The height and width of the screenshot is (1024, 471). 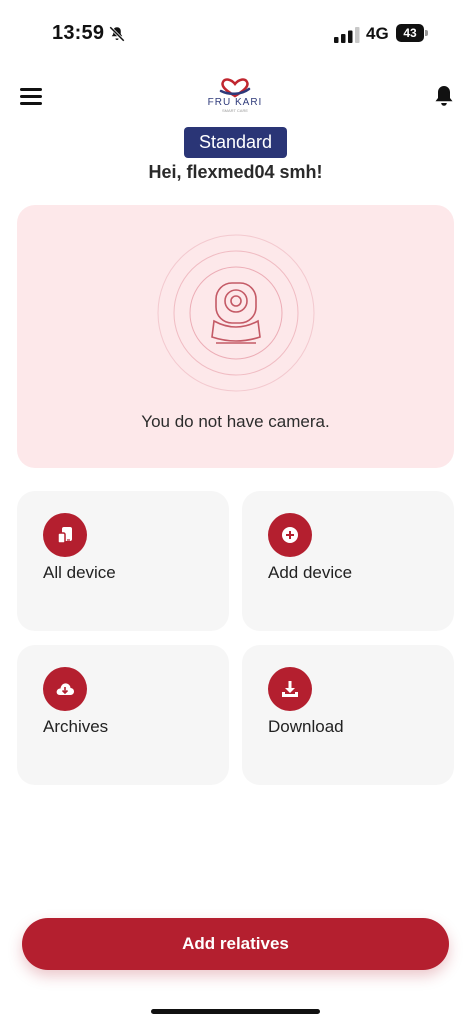 What do you see at coordinates (235, 172) in the screenshot?
I see `greeting-text: Hei, flexmed04 smh!` at bounding box center [235, 172].